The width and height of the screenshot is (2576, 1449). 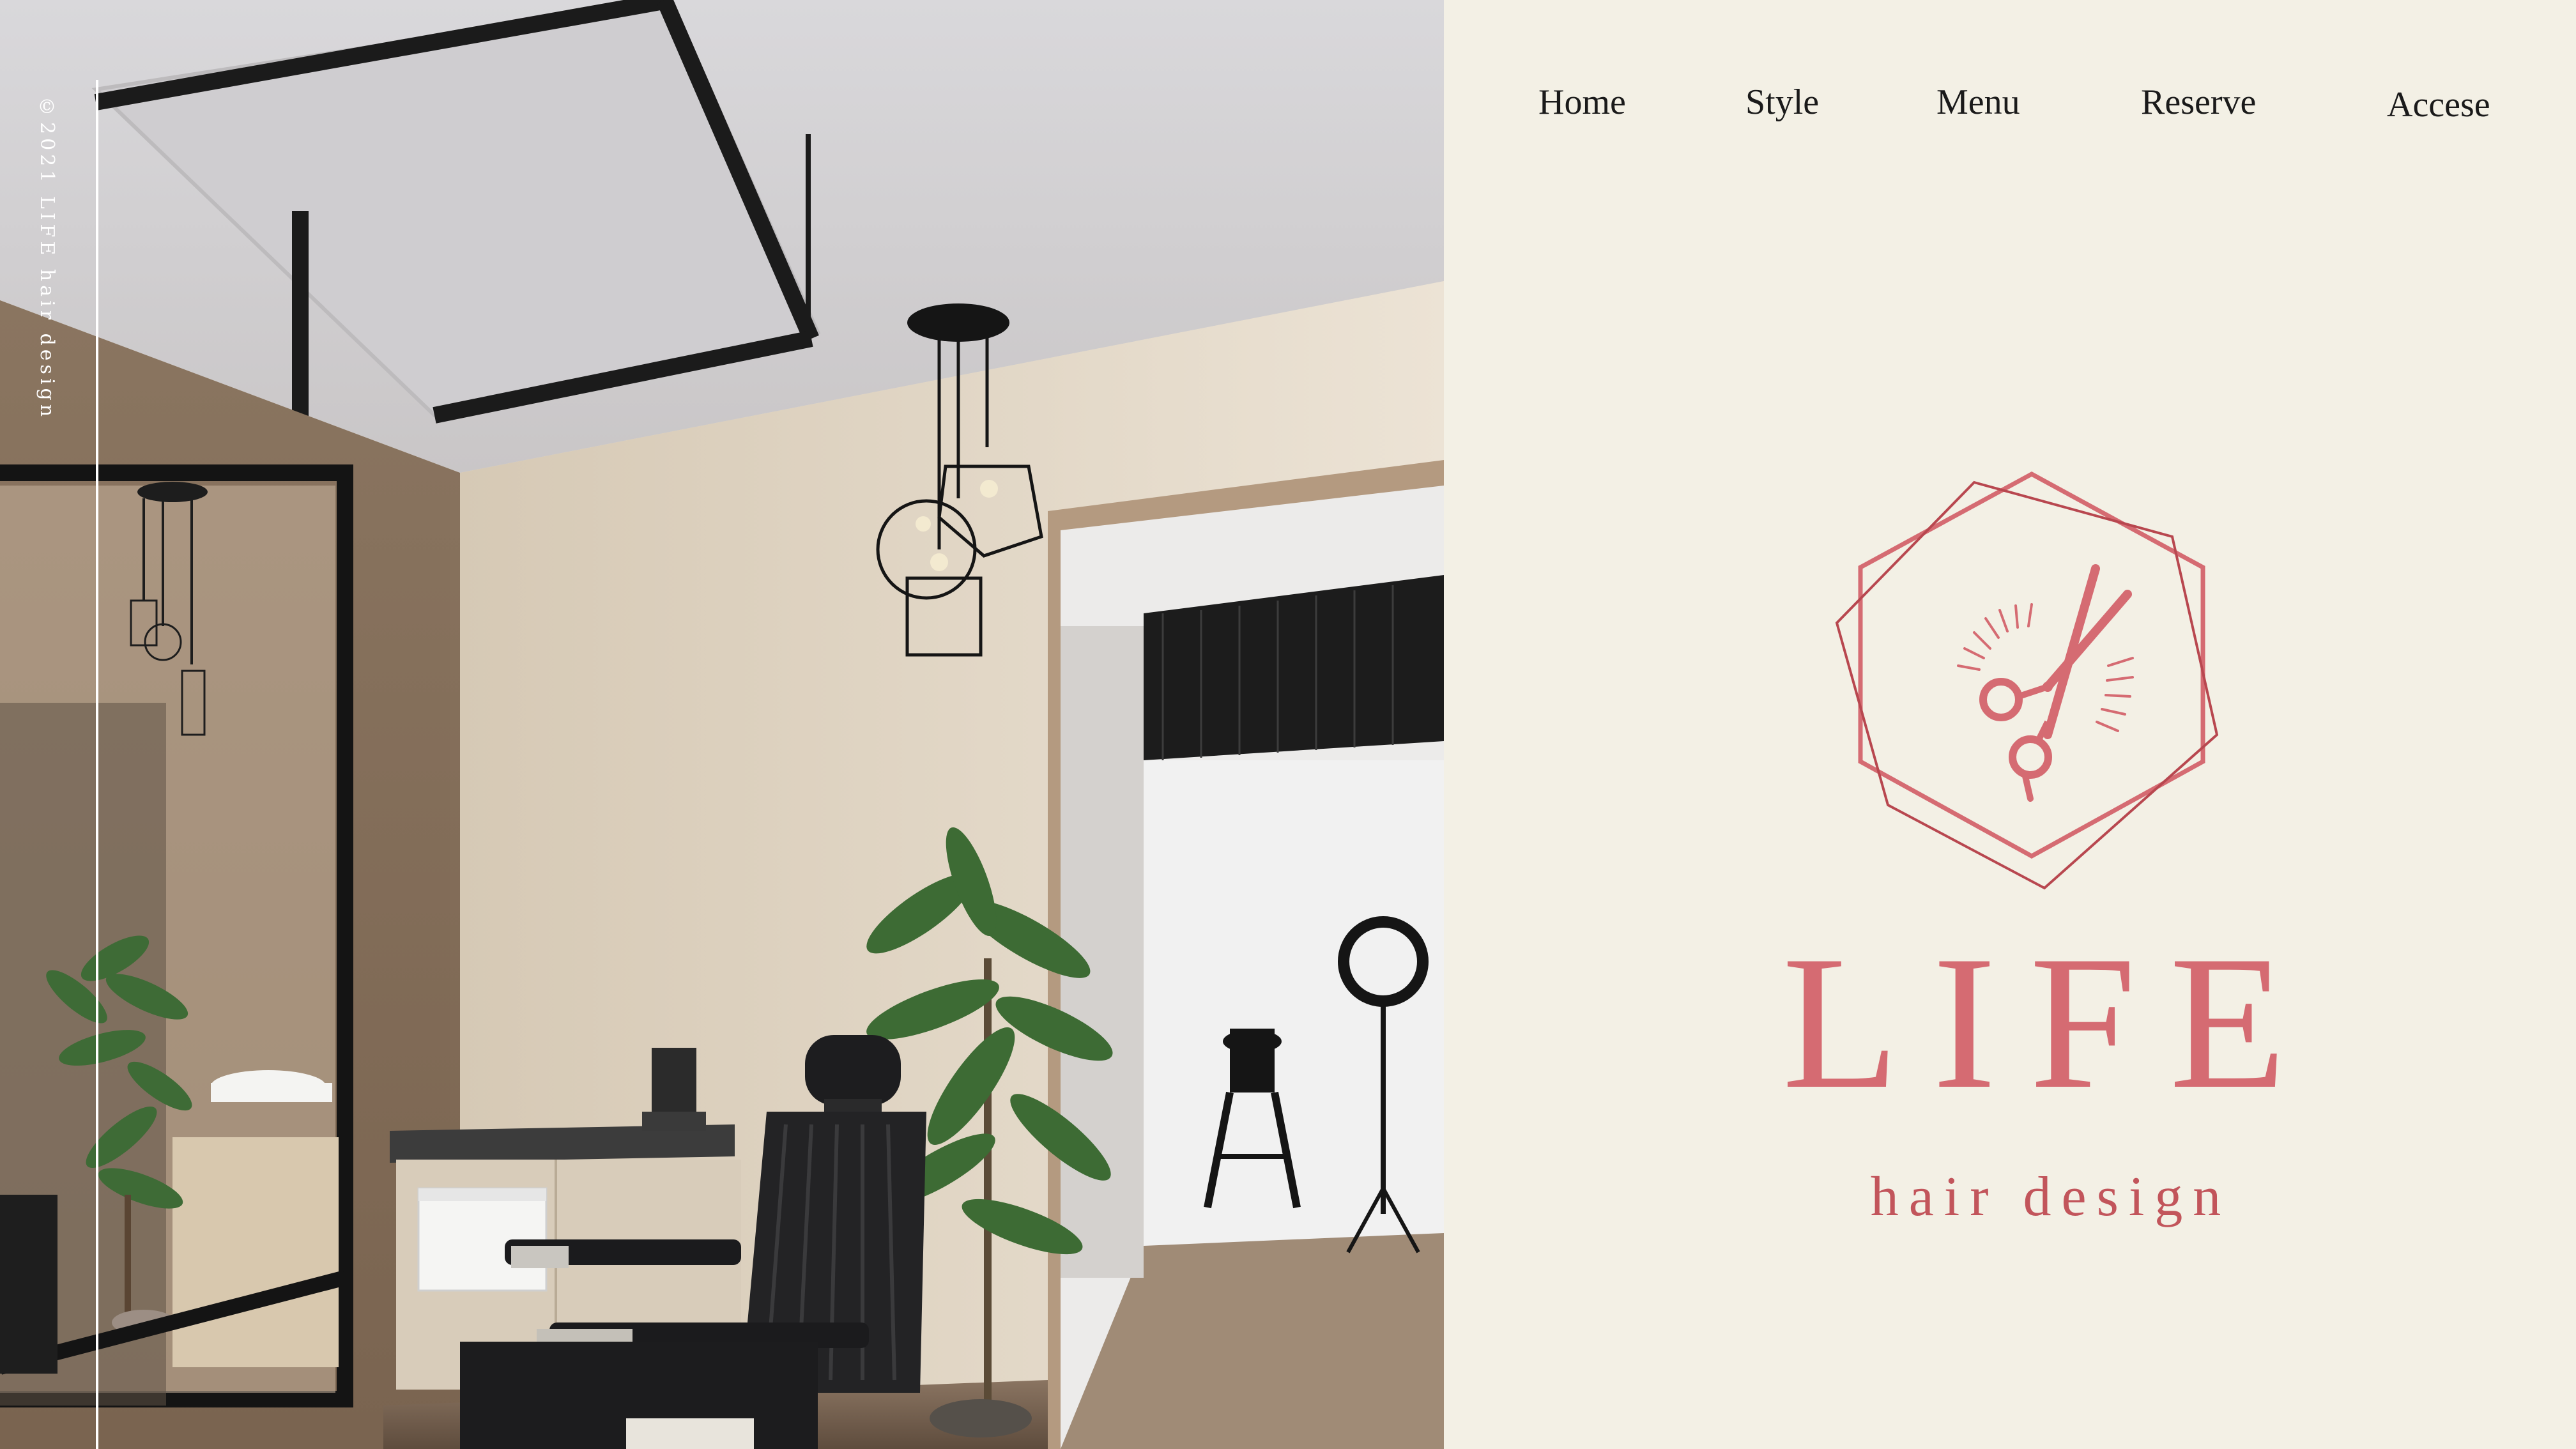 What do you see at coordinates (97, 764) in the screenshot?
I see `decorative-vertical-line` at bounding box center [97, 764].